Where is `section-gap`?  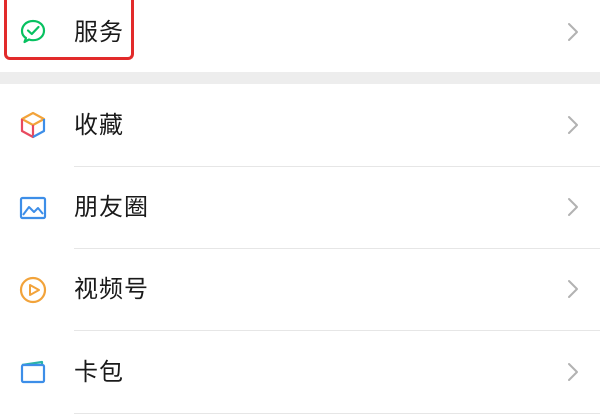
section-gap is located at coordinates (300, 78).